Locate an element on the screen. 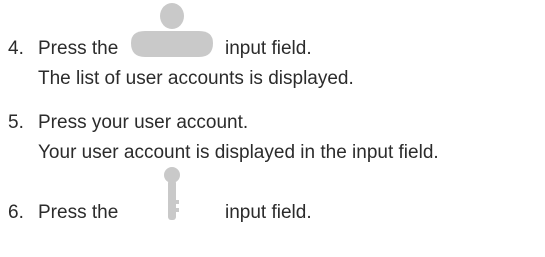 This screenshot has width=545, height=257. key-icon is located at coordinates (172, 193).